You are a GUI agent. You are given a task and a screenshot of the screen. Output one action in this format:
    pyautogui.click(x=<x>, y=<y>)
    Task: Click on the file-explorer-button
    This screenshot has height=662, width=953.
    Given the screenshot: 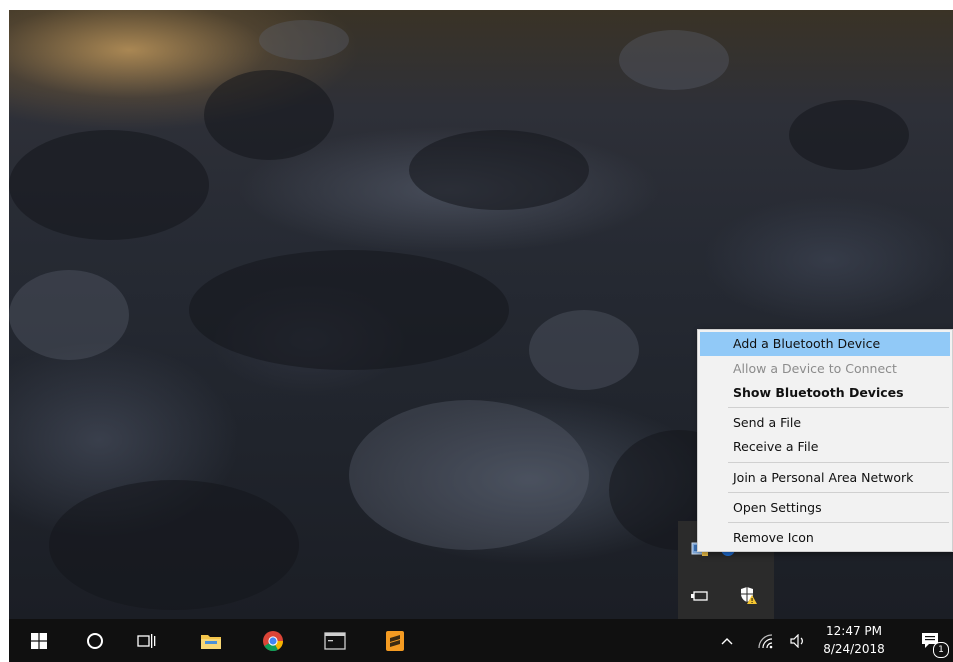 What is the action you would take?
    pyautogui.click(x=211, y=640)
    